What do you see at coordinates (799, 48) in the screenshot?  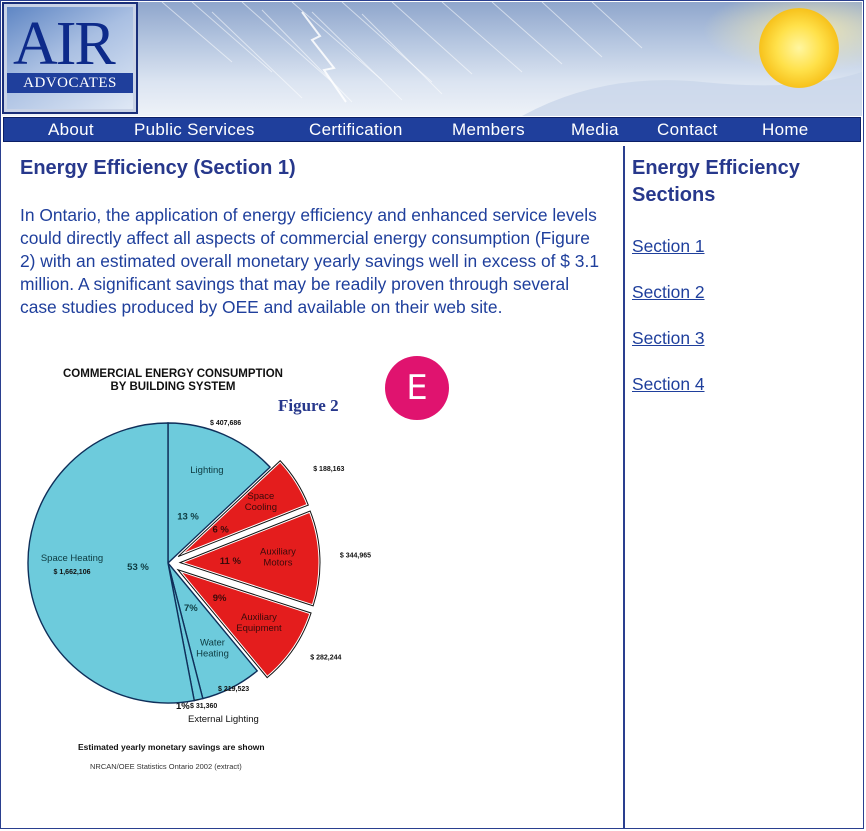 I see `sun-icon` at bounding box center [799, 48].